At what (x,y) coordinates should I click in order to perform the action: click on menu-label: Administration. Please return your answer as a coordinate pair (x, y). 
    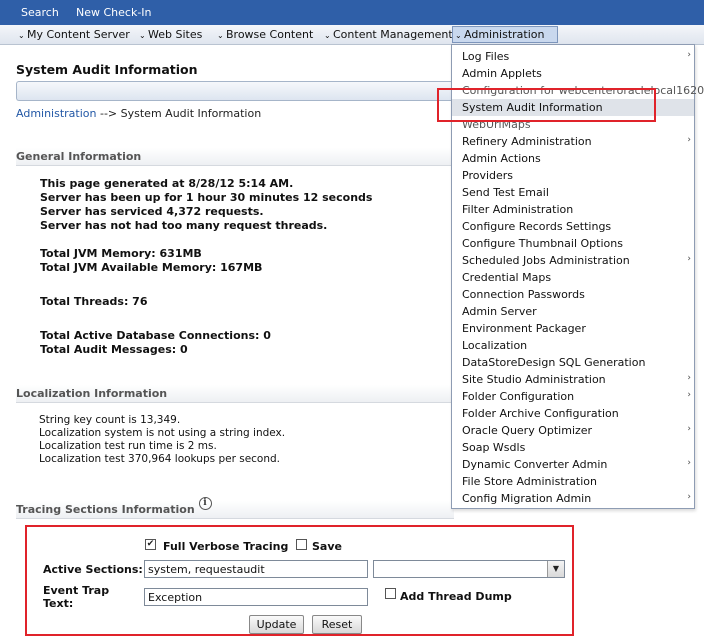
    Looking at the image, I should click on (504, 34).